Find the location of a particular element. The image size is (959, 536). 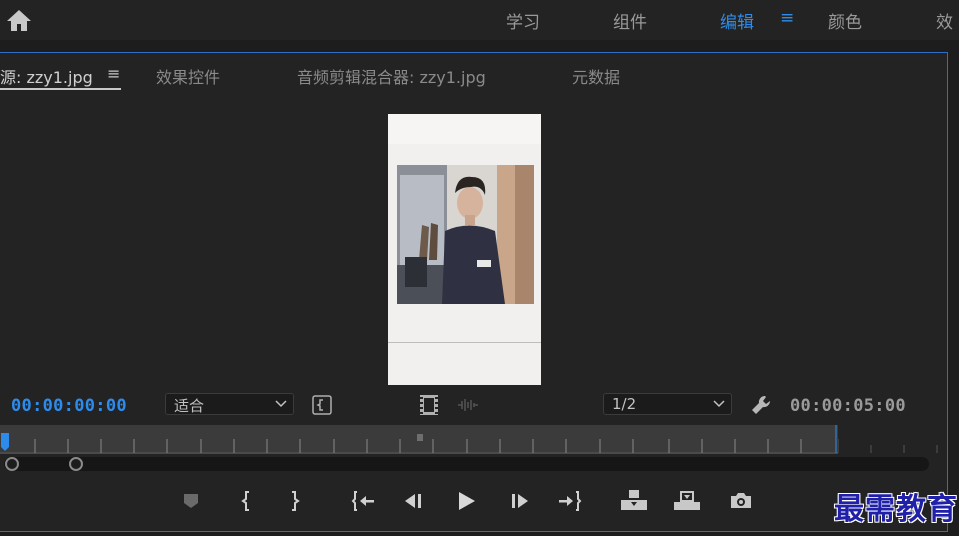

workspace-tab-learn: 学习 is located at coordinates (523, 20).